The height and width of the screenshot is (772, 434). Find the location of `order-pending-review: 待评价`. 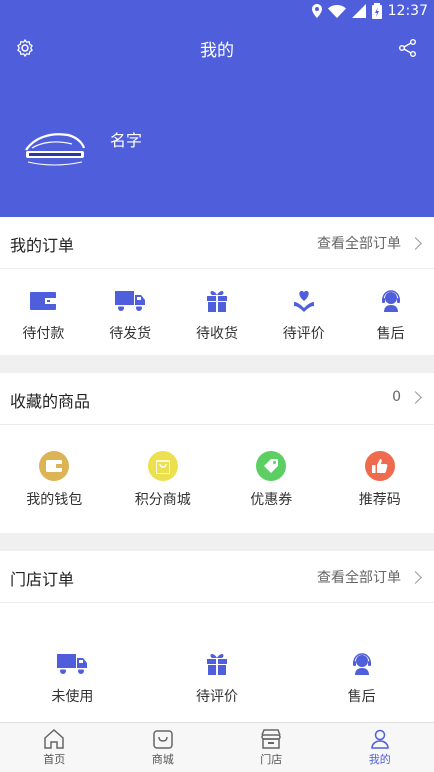

order-pending-review: 待评价 is located at coordinates (303, 315).